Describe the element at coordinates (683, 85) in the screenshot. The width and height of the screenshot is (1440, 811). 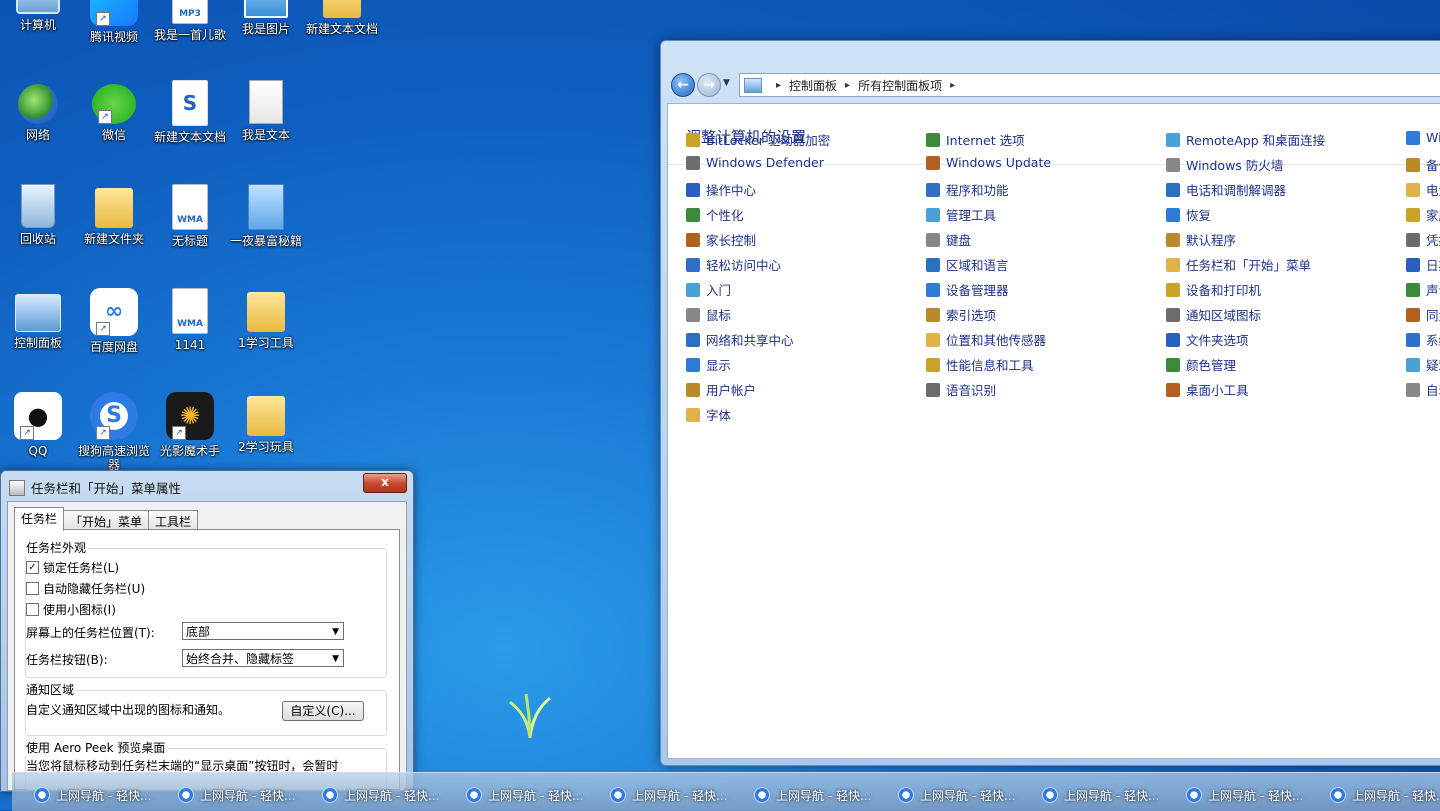
I see `back-button: ←` at that location.